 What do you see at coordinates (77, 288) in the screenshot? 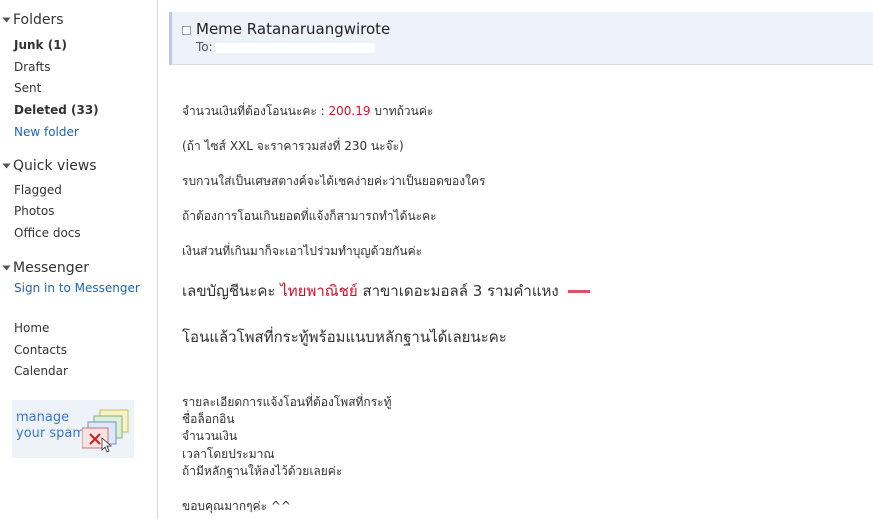
I see `messenger-sign-in-link: Sign in to Messenger` at bounding box center [77, 288].